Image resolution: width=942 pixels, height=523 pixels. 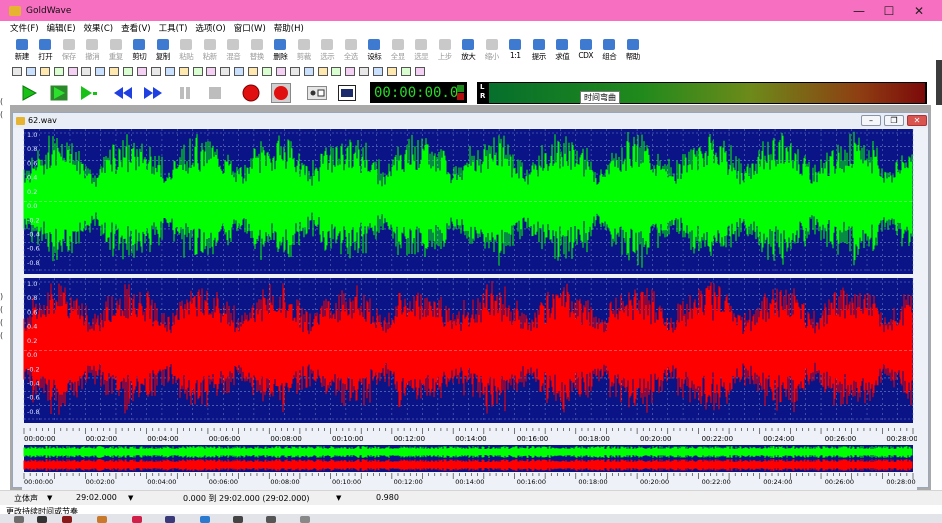 I want to click on document-close-button: ✕, so click(x=917, y=120).